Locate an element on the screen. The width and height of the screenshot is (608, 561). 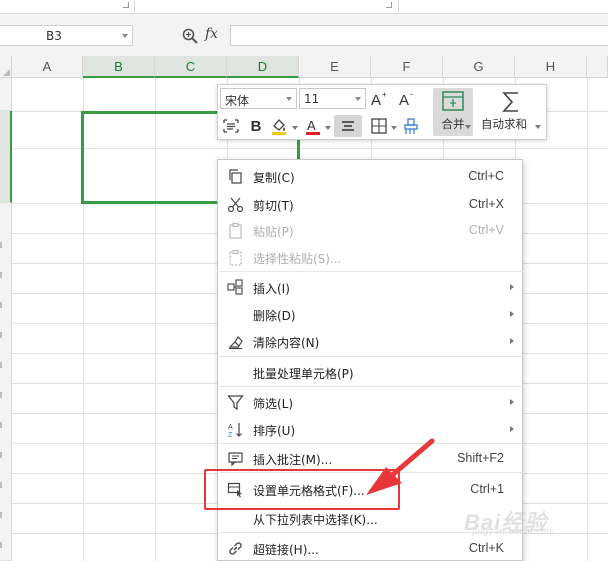
column-header-c: C is located at coordinates (191, 67).